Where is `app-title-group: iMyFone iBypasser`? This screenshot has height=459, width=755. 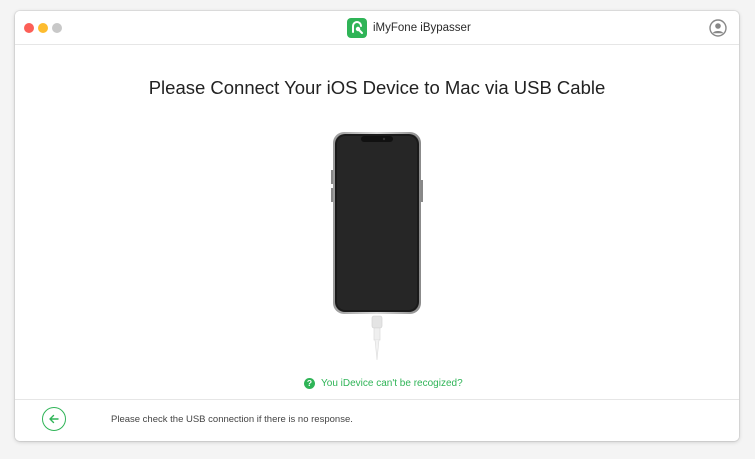
app-title-group: iMyFone iBypasser is located at coordinates (409, 28).